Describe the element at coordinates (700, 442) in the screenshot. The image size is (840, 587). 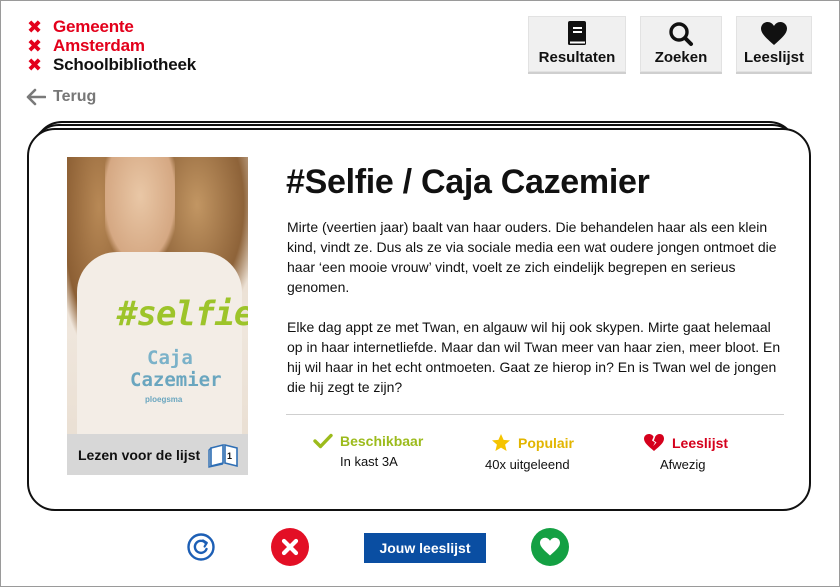
I see `readinglist-stat-label: Leeslijst` at that location.